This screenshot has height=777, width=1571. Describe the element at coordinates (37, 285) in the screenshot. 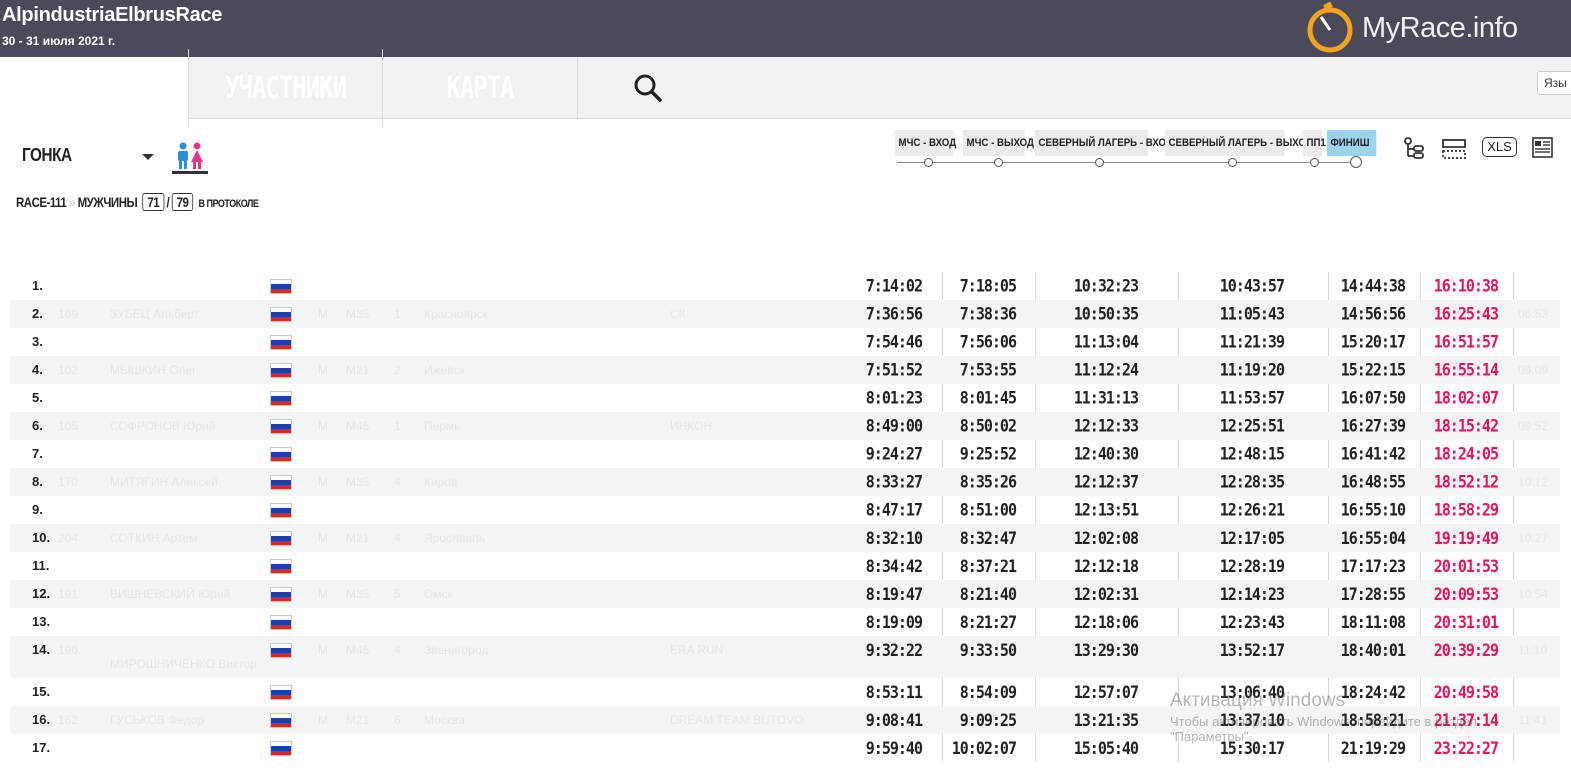

I see `result-position: 1.` at that location.